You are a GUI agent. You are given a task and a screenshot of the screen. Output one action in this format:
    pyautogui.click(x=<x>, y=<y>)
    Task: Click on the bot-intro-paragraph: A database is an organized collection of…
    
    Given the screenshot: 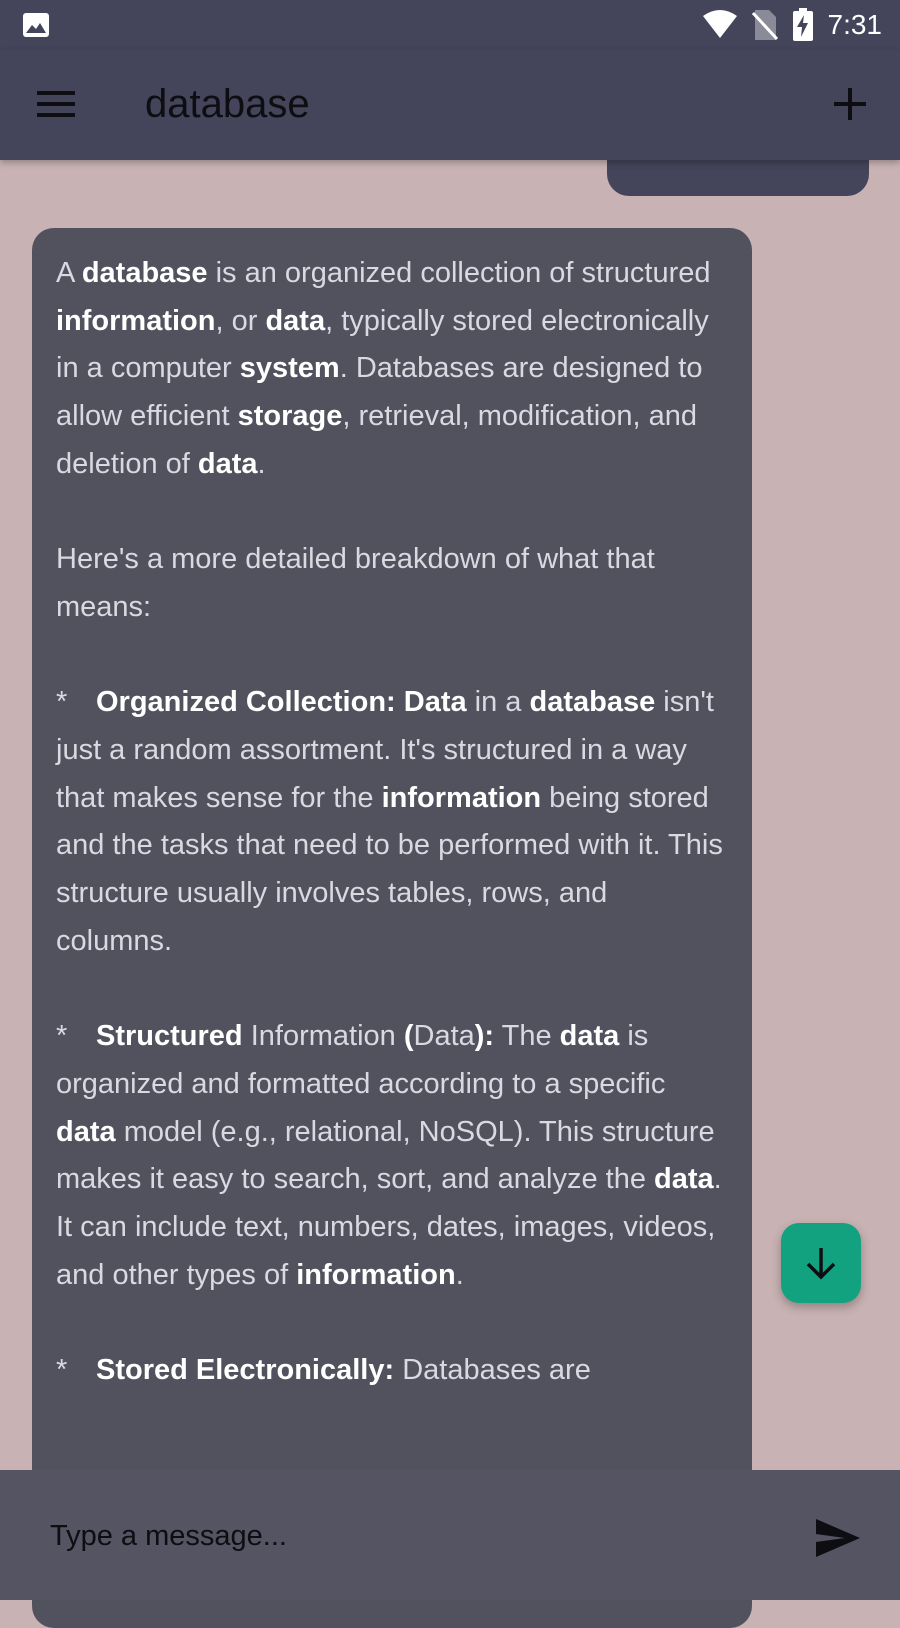 What is the action you would take?
    pyautogui.click(x=392, y=369)
    